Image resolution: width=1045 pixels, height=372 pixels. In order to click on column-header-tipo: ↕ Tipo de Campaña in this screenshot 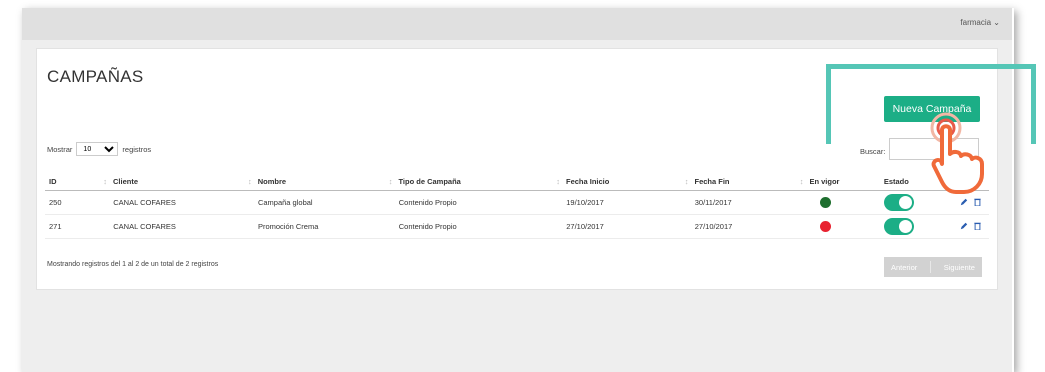, I will do `click(468, 181)`.